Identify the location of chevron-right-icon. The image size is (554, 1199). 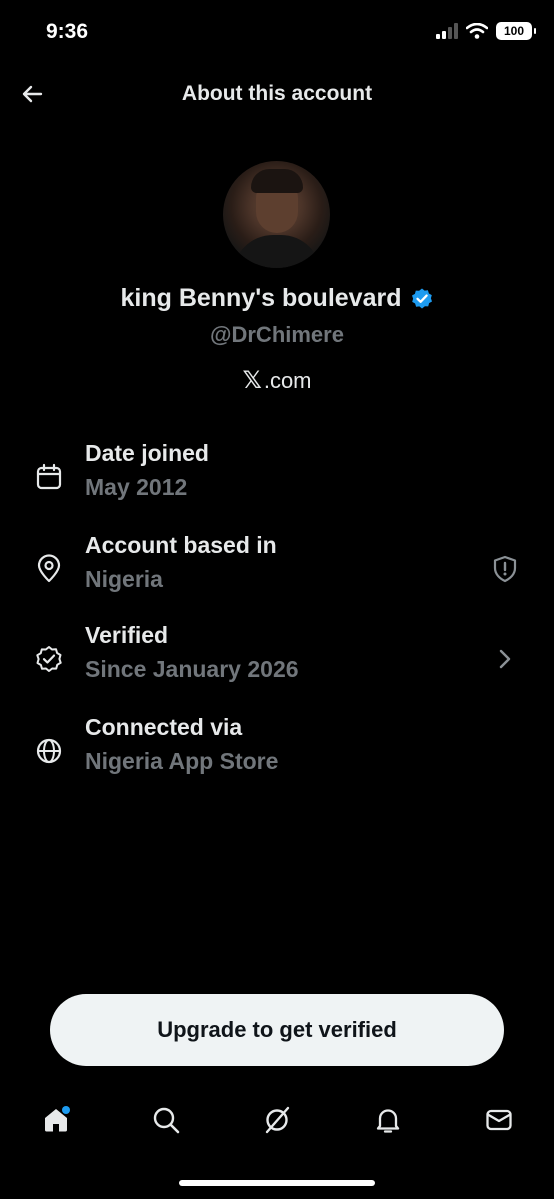
(505, 659).